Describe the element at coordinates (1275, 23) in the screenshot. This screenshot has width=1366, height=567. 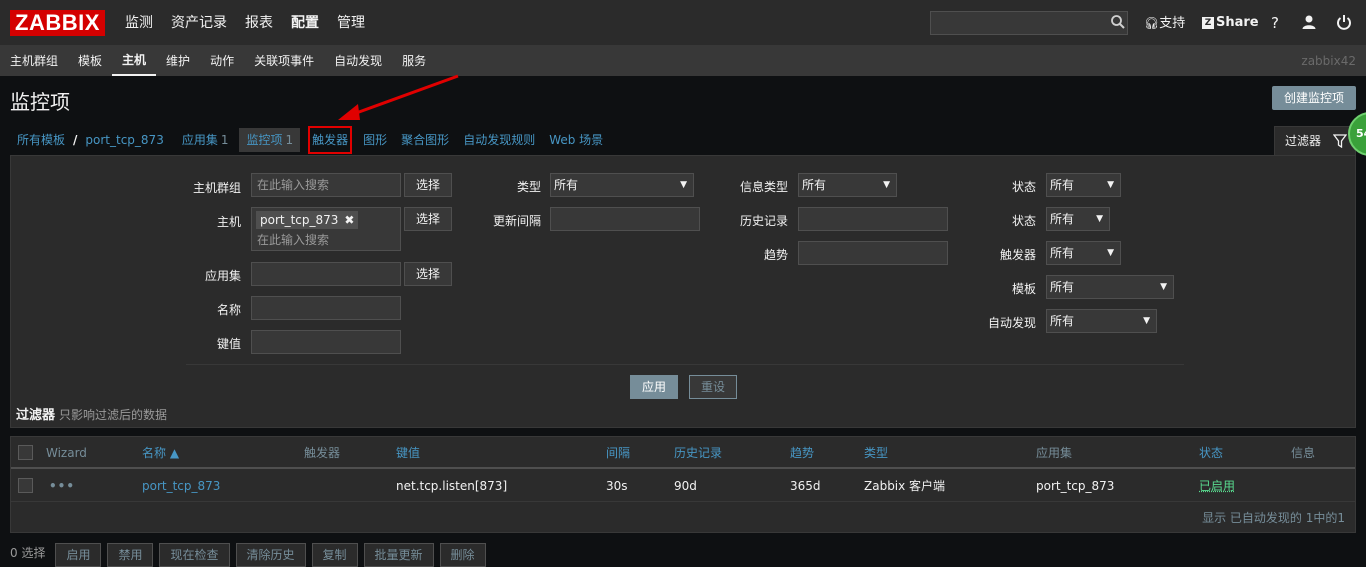
I see `help-icon: ?` at that location.